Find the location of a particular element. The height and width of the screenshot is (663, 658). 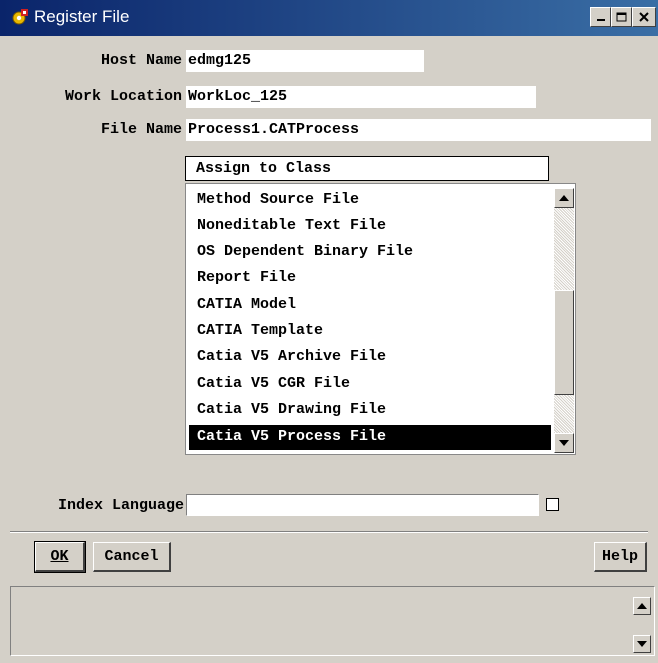

scroll-down-button is located at coordinates (564, 443).